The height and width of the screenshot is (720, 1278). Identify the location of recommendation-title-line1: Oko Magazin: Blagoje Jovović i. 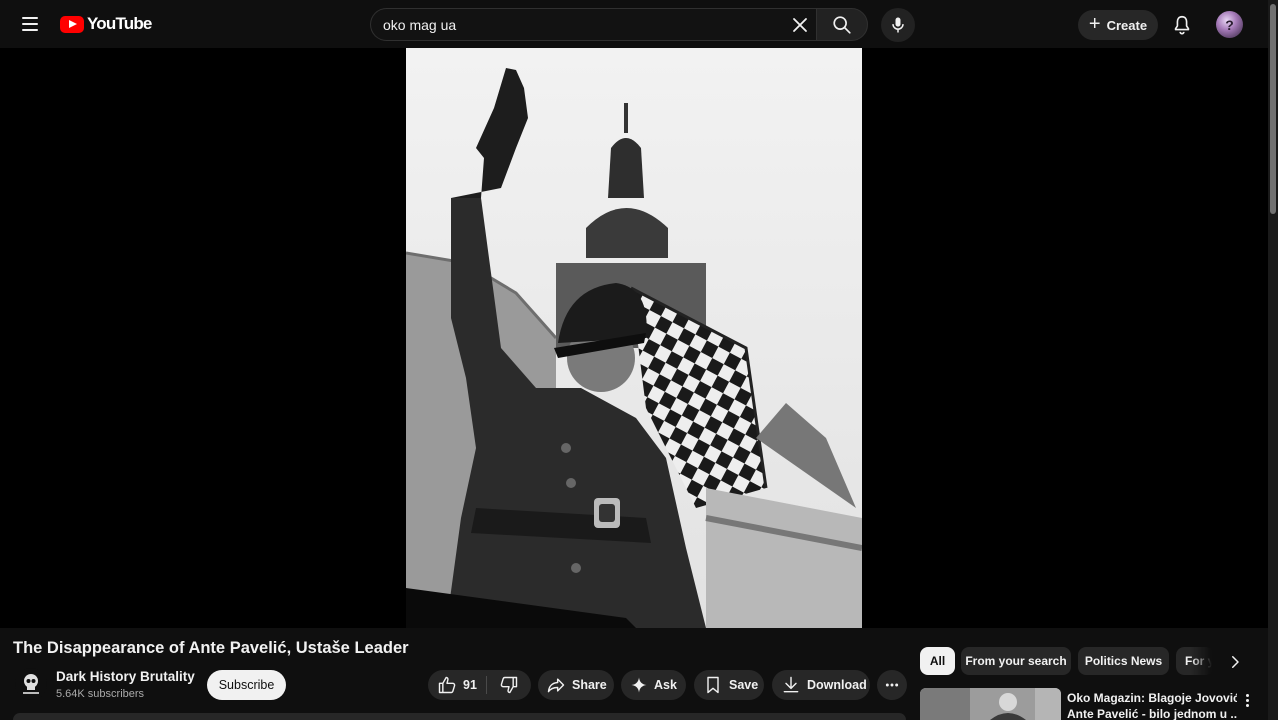
(1152, 698).